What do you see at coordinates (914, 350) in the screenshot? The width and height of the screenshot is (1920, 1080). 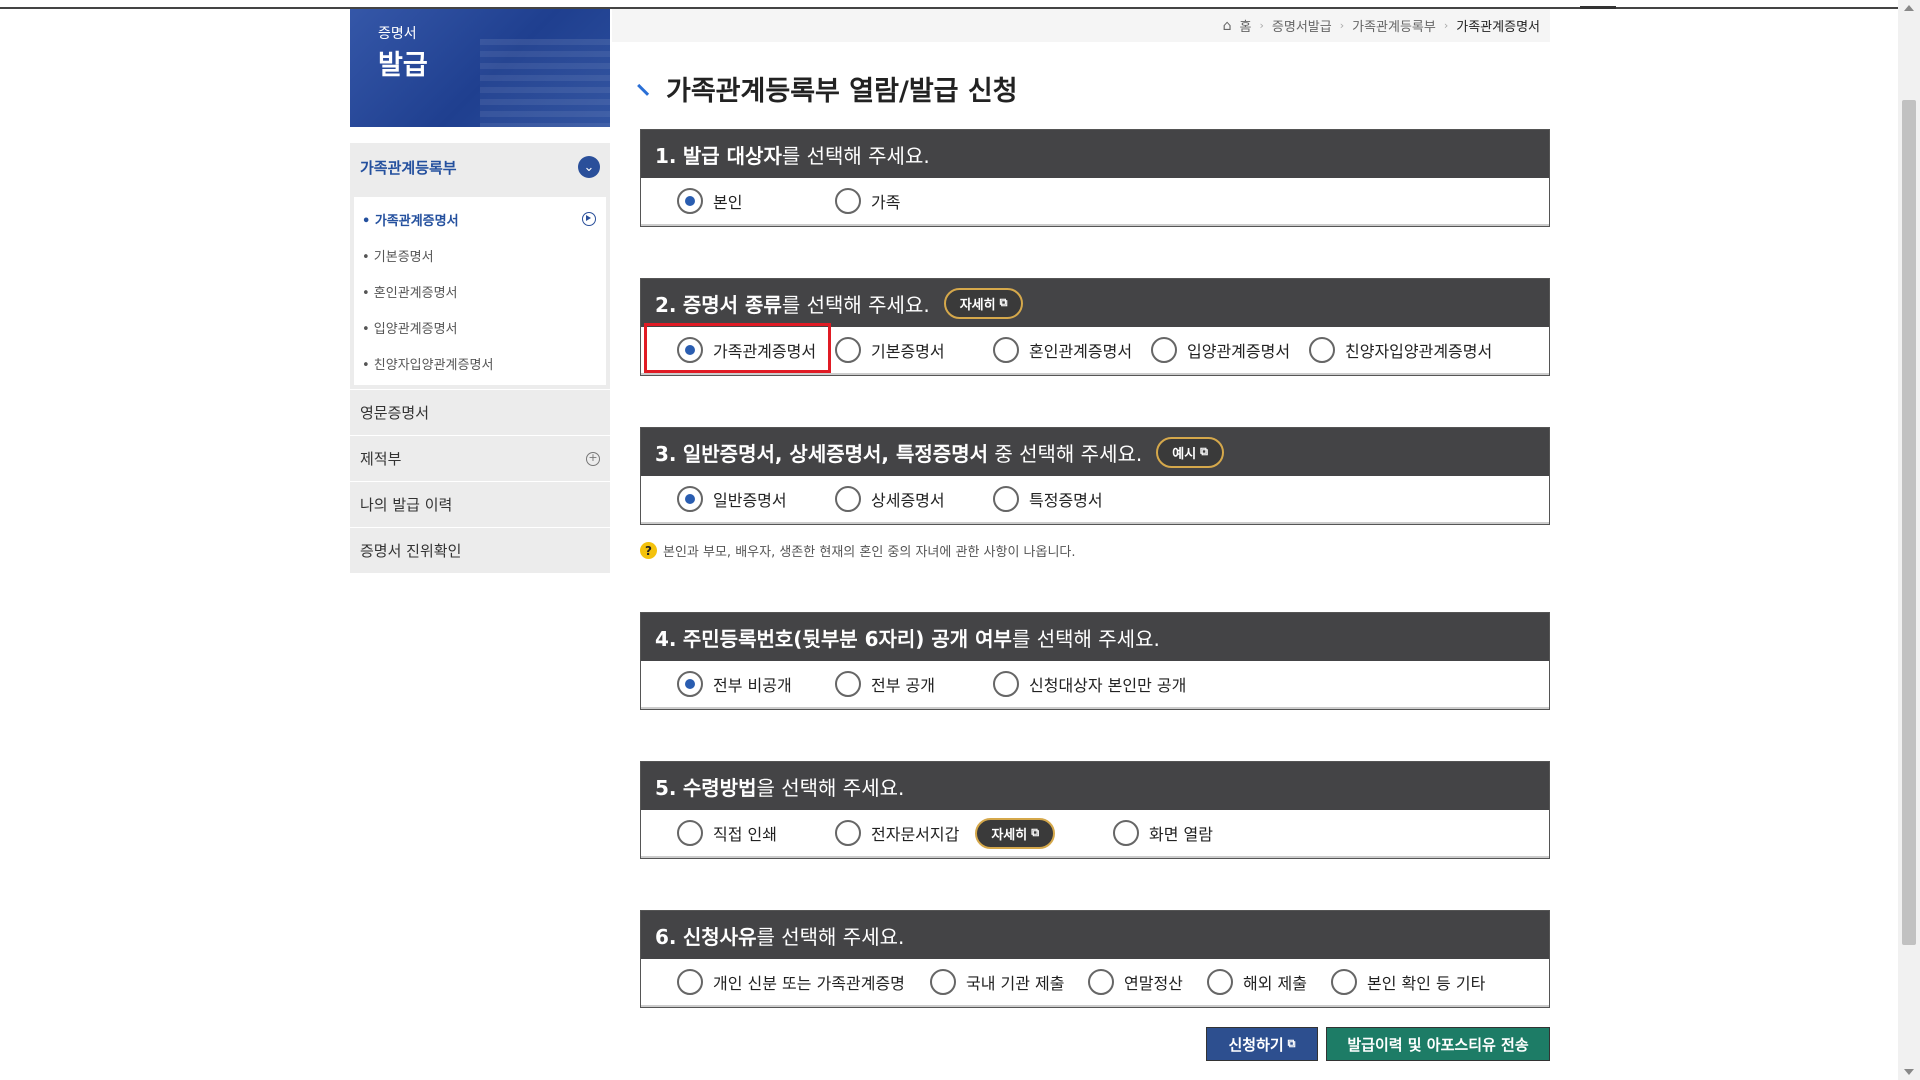 I see `radio-option-basic-cert: 기본증명서` at bounding box center [914, 350].